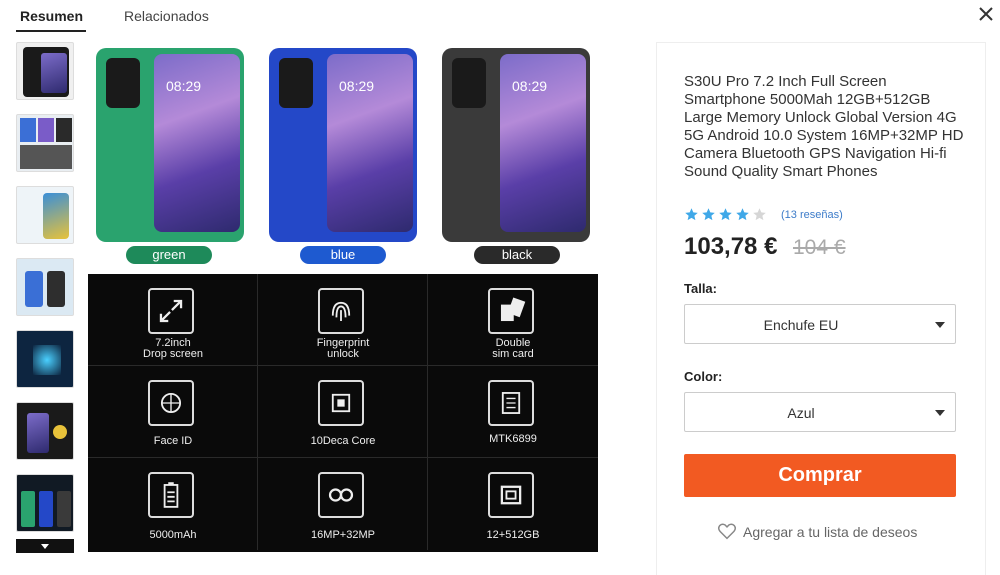  I want to click on current-price: 103,78 €, so click(731, 246).